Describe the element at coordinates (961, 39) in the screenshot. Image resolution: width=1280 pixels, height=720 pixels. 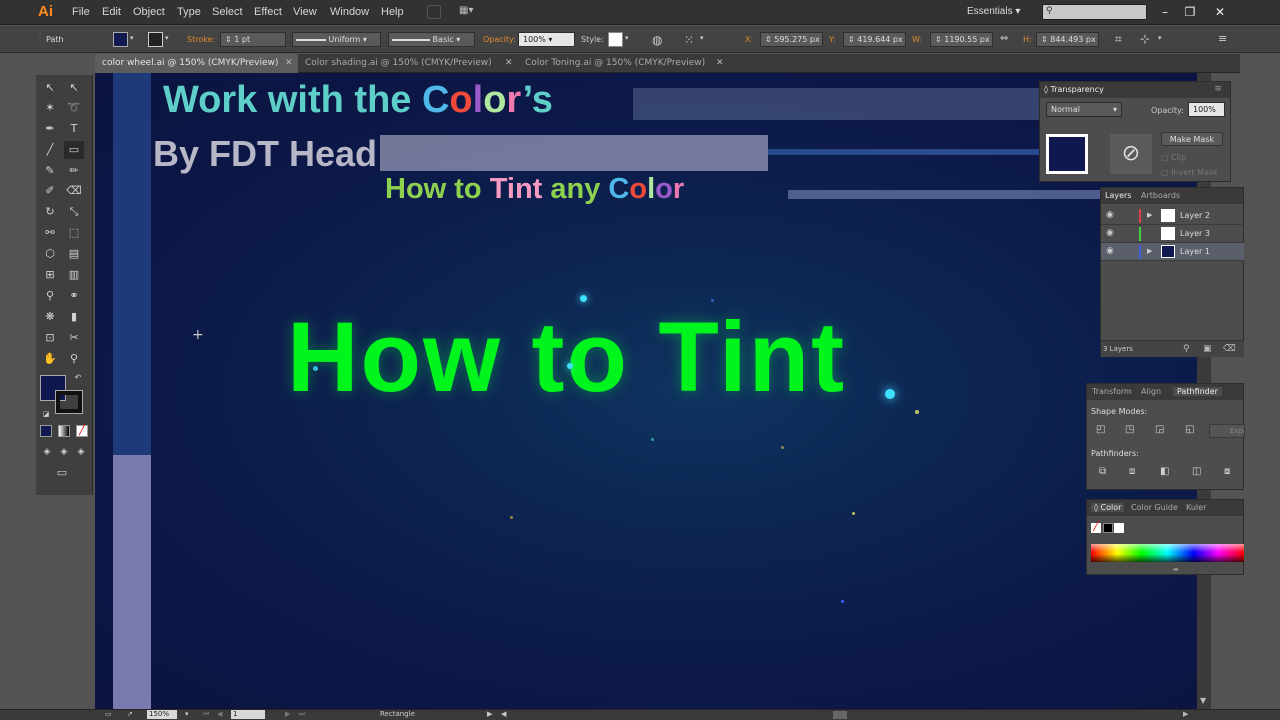
I see `w-field: ⇕ 1190.55 px` at that location.